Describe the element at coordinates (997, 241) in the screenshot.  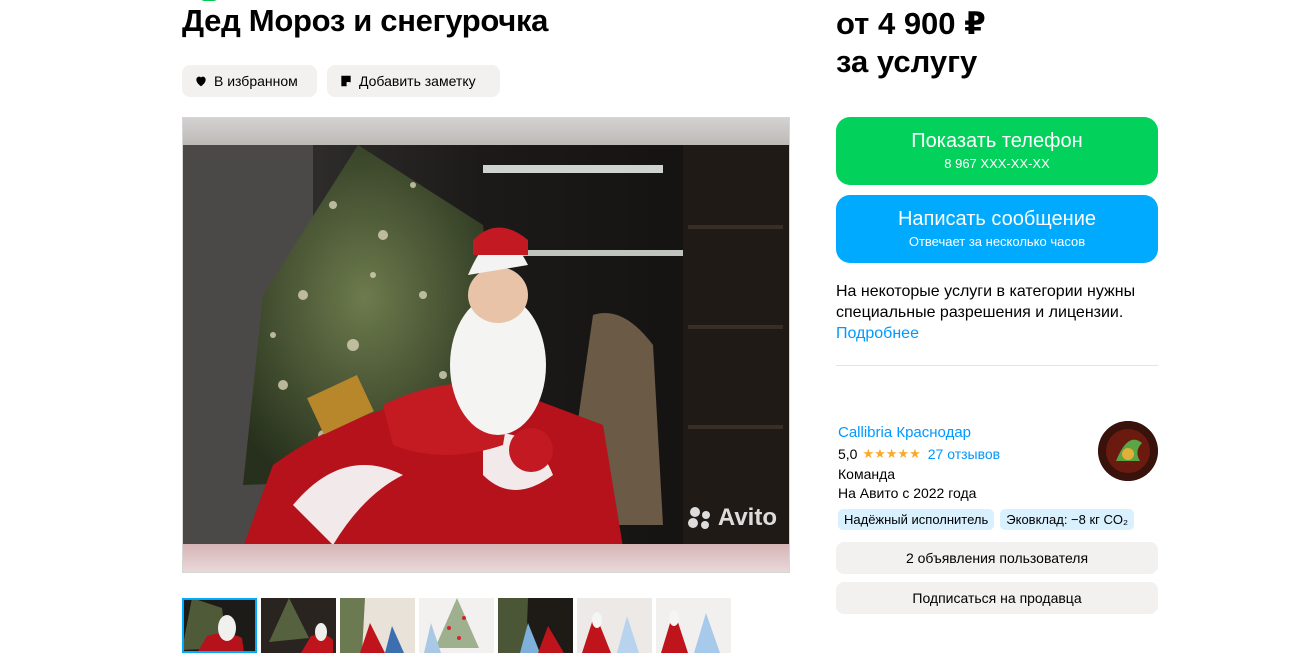
I see `response-time: Отвечает за несколько часов` at that location.